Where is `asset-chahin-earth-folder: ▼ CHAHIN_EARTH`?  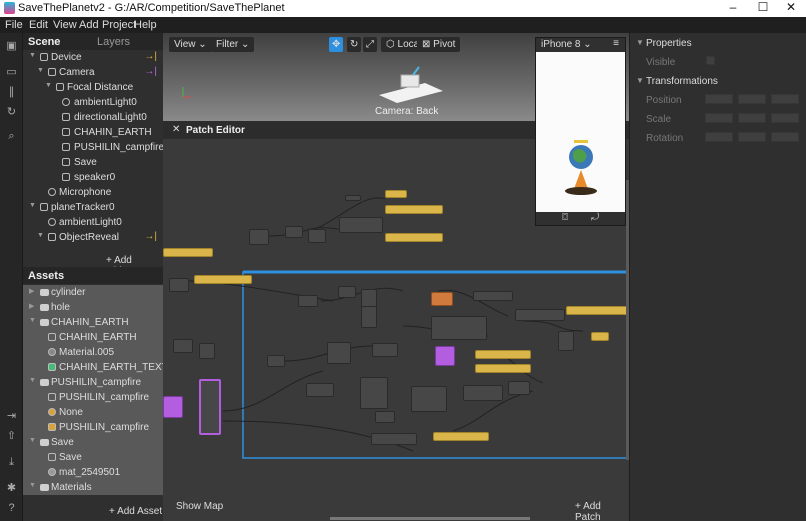 asset-chahin-earth-folder: ▼ CHAHIN_EARTH is located at coordinates (93, 322).